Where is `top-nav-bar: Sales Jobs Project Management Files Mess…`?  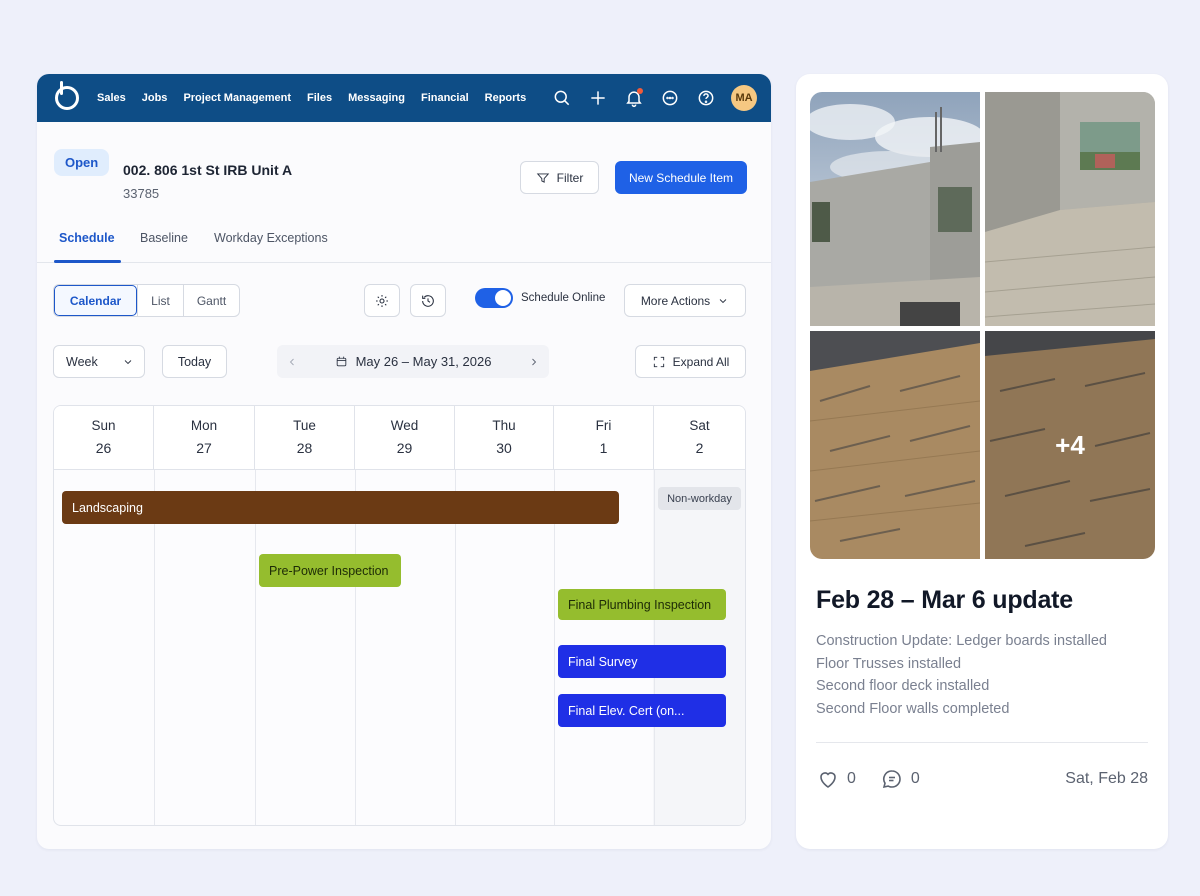
top-nav-bar: Sales Jobs Project Management Files Mess… is located at coordinates (404, 98).